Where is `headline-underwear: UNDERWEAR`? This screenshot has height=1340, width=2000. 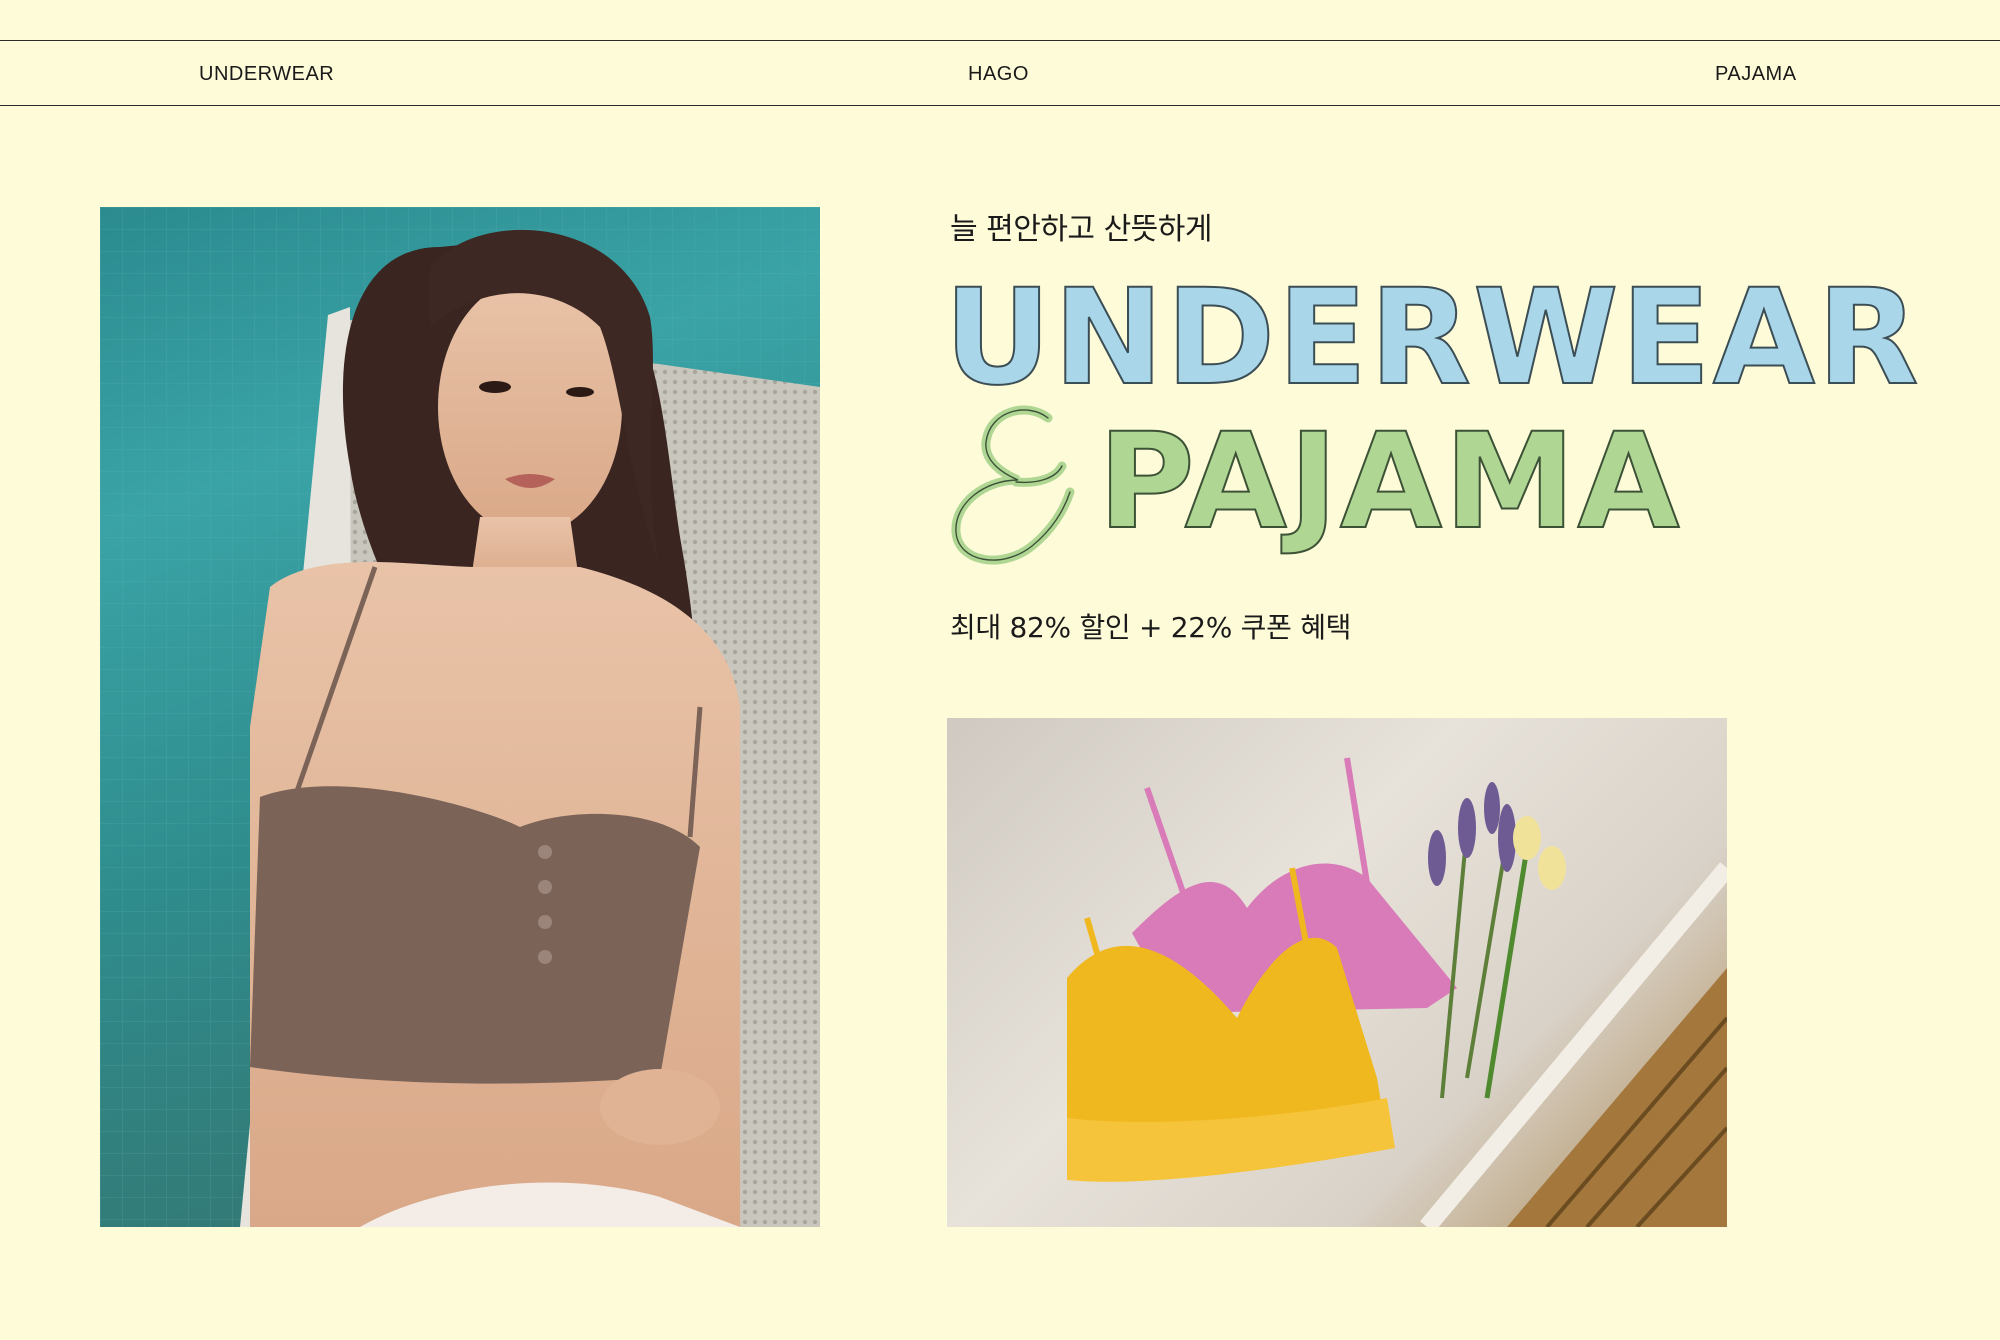 headline-underwear: UNDERWEAR is located at coordinates (1432, 338).